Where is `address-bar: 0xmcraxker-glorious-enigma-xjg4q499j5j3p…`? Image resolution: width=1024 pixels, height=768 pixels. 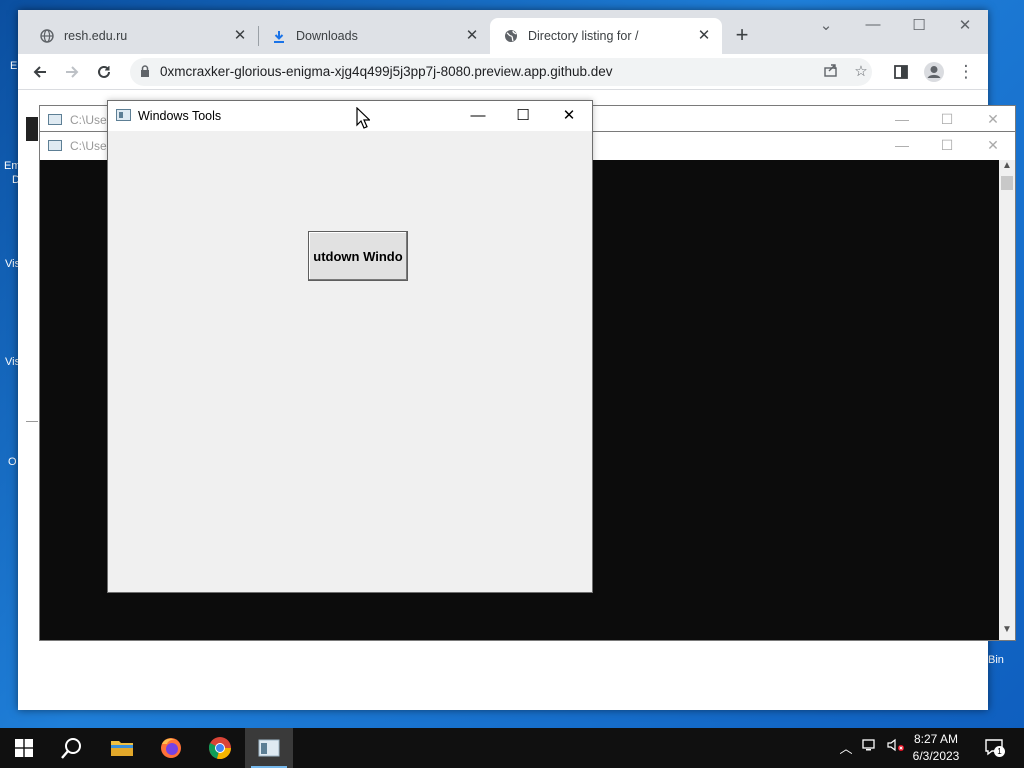 address-bar: 0xmcraxker-glorious-enigma-xjg4q499j5j3p… is located at coordinates (501, 72).